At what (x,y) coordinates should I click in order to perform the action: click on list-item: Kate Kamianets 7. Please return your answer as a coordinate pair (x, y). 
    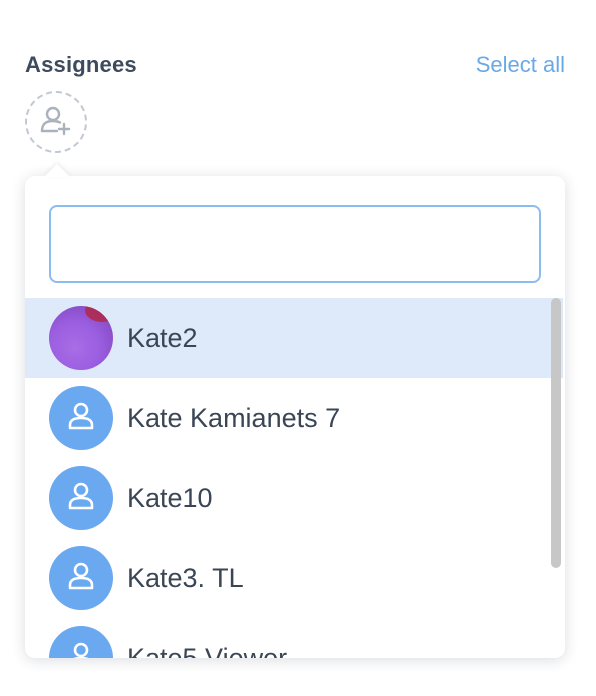
    Looking at the image, I should click on (294, 418).